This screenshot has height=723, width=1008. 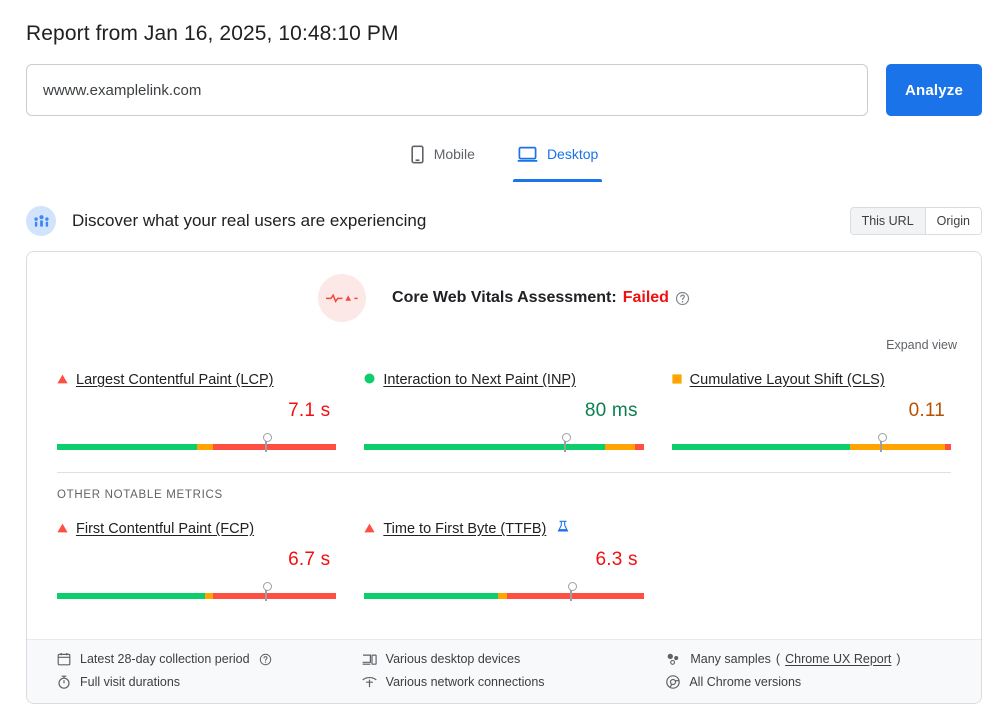 What do you see at coordinates (898, 659) in the screenshot?
I see `footer-samples-paren-close: )` at bounding box center [898, 659].